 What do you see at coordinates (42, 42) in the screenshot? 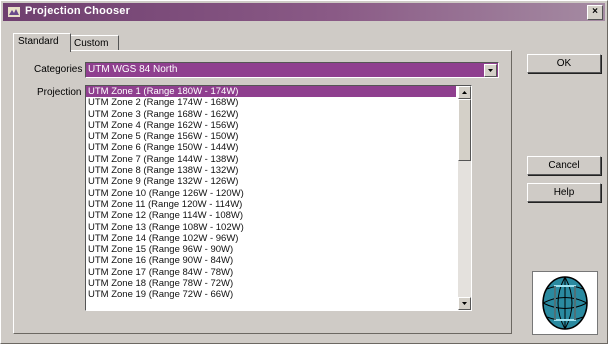
I see `tab-standard: Standard` at bounding box center [42, 42].